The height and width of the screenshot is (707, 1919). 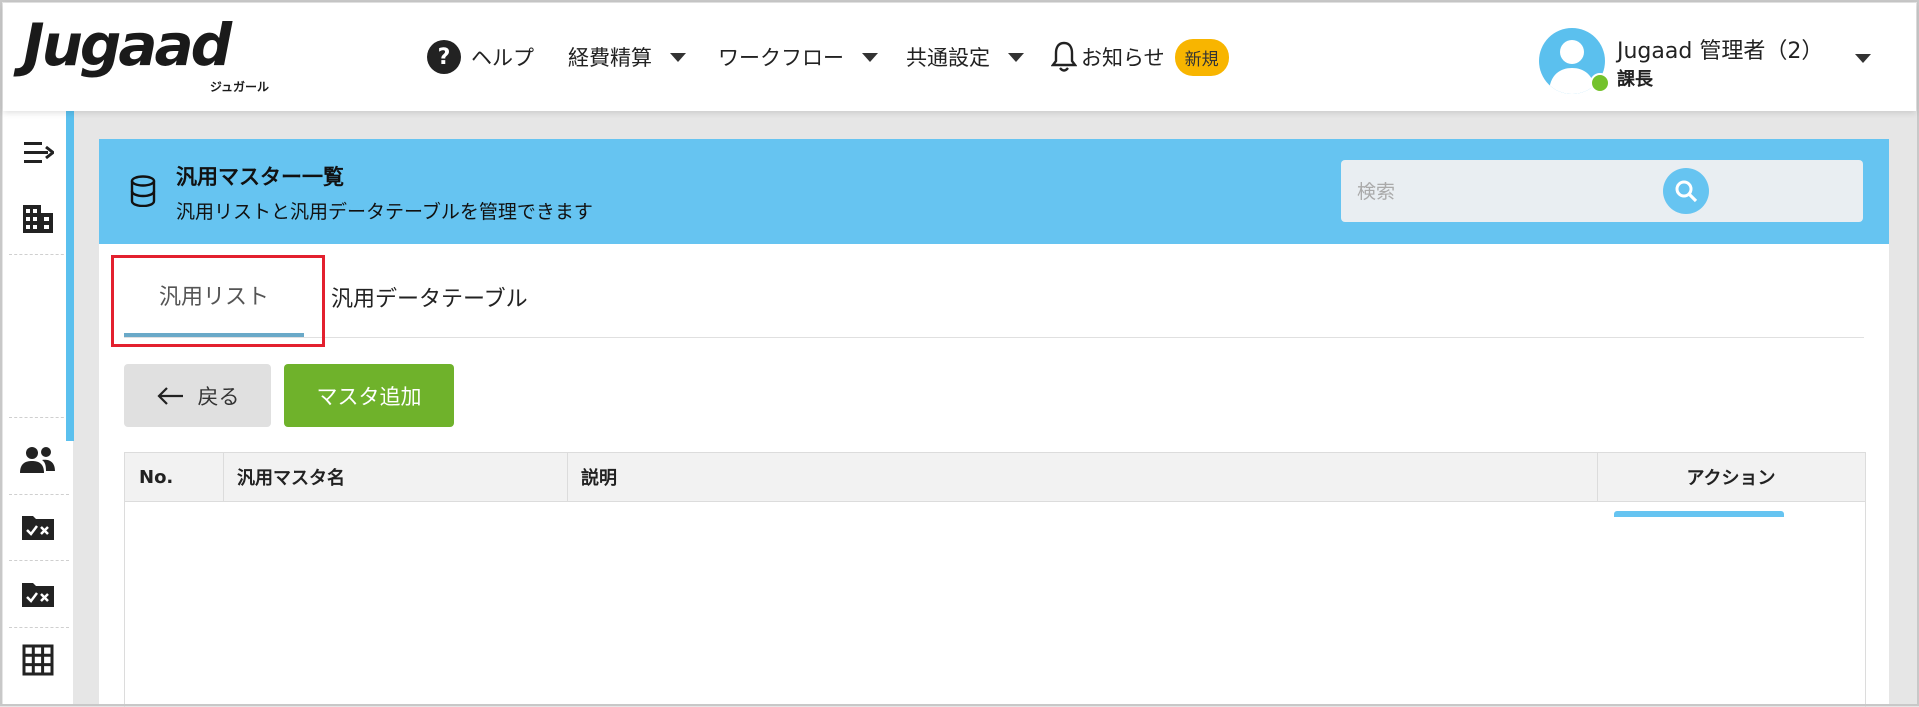 What do you see at coordinates (994, 191) in the screenshot?
I see `card-header: 汎用マスター一覧 汎用リストと汎用データテーブルを管理できます` at bounding box center [994, 191].